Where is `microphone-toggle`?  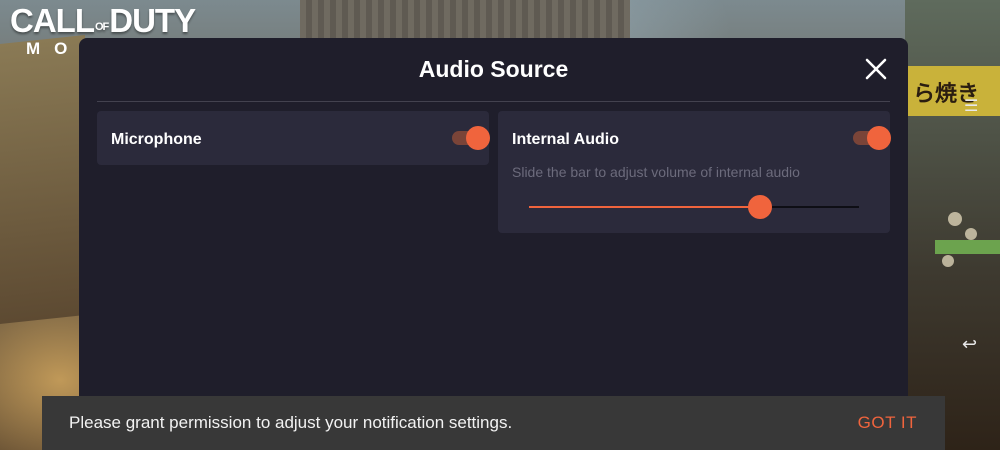
microphone-toggle is located at coordinates (470, 138).